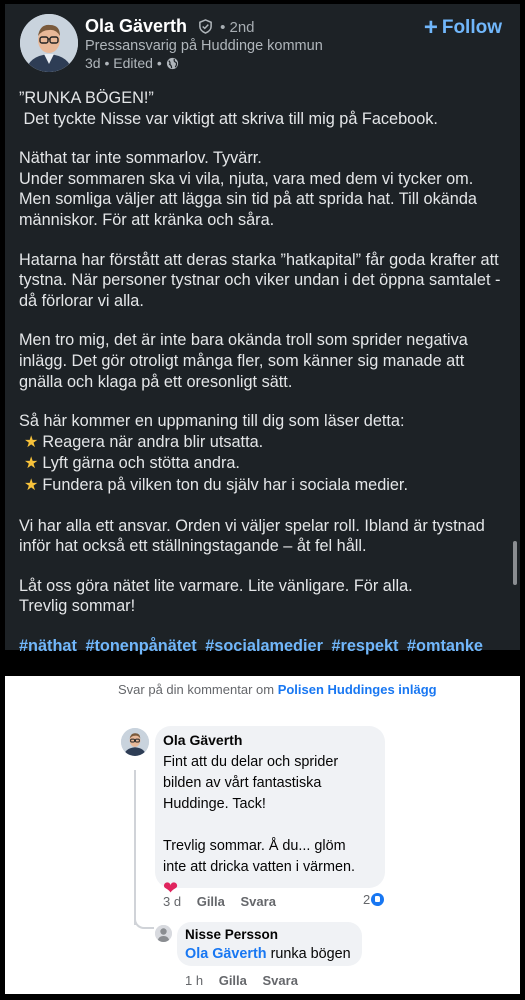  I want to click on reply-mention: Ola Gäverth, so click(226, 954).